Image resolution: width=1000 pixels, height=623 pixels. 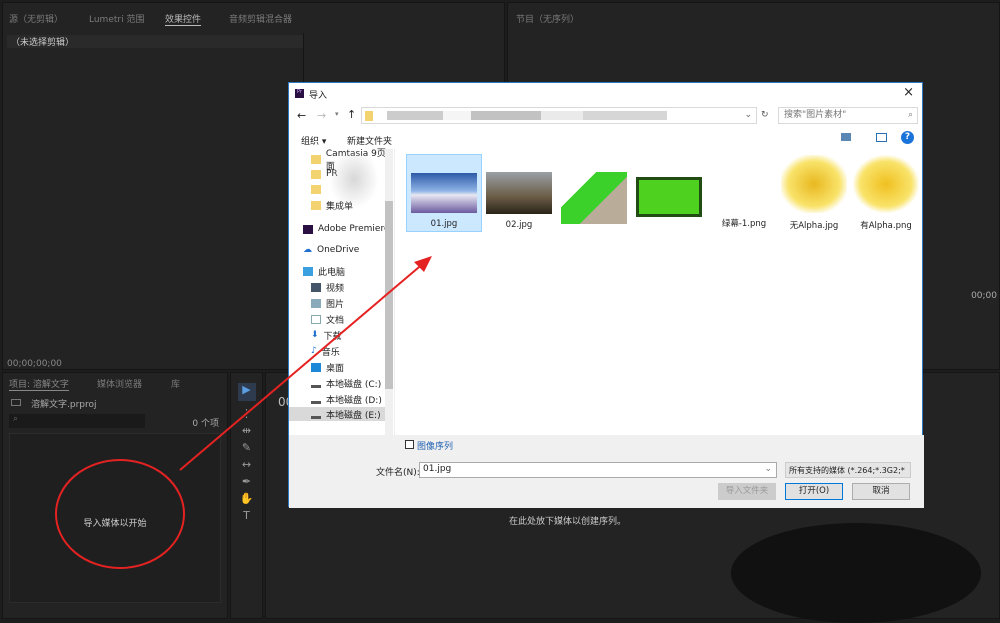 I want to click on red-circle, so click(x=120, y=514).